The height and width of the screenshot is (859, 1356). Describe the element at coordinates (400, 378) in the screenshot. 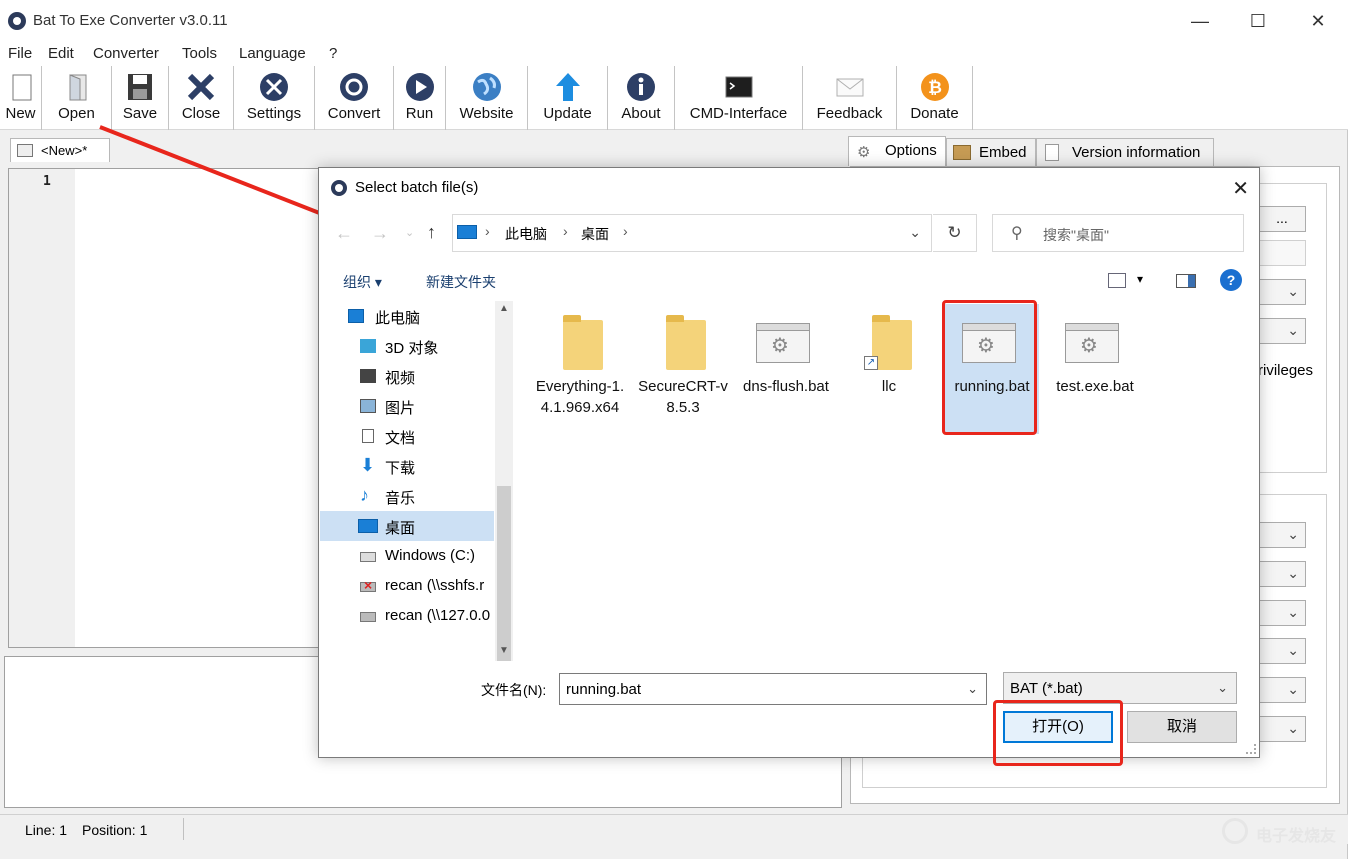

I see `tree-item-label: 视频` at that location.